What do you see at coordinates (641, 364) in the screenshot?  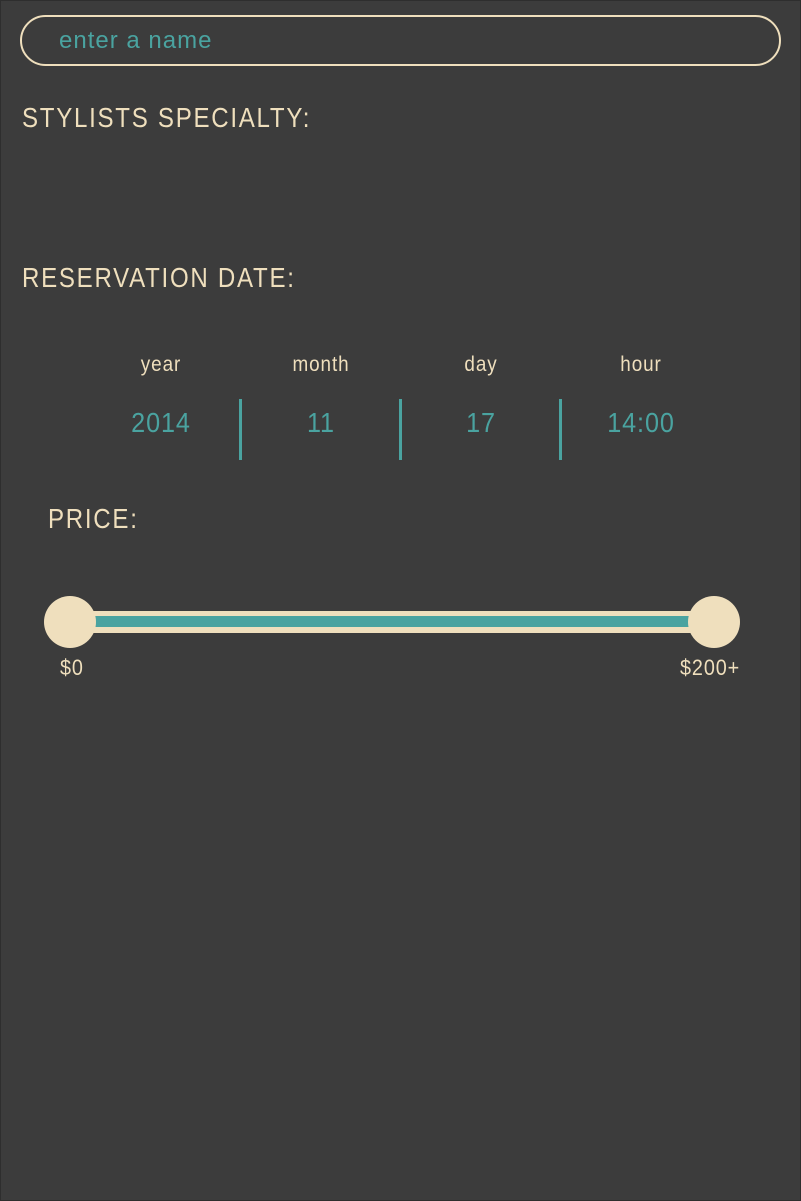 I see `hour-header: hour` at bounding box center [641, 364].